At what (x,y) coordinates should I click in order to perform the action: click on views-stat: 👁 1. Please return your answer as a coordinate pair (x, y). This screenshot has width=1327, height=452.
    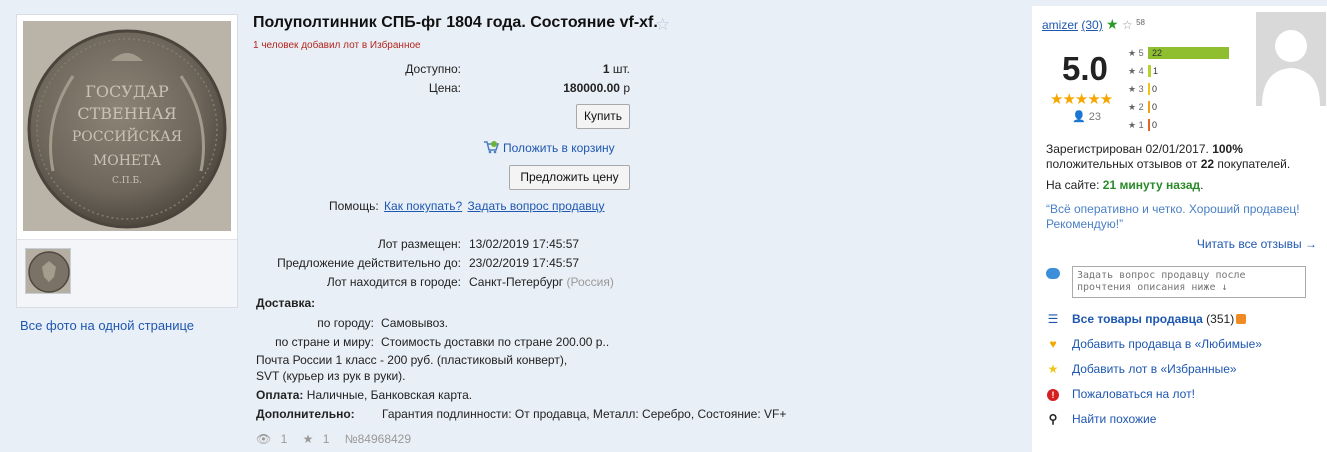
    Looking at the image, I should click on (272, 439).